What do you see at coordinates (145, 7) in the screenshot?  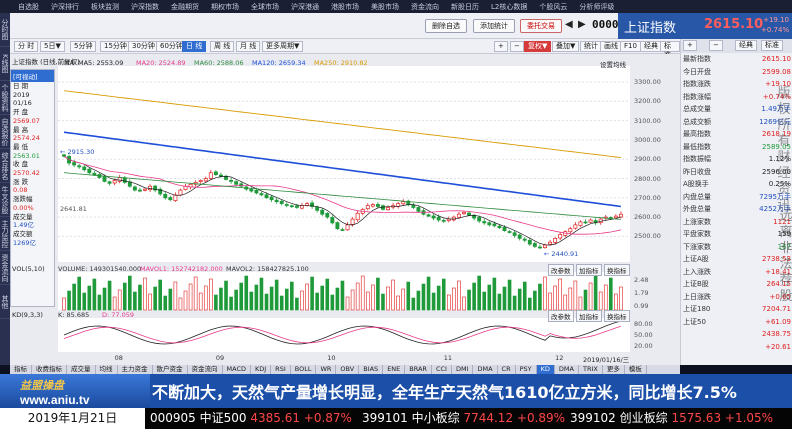 I see `top-menu-item: 沪深指数` at bounding box center [145, 7].